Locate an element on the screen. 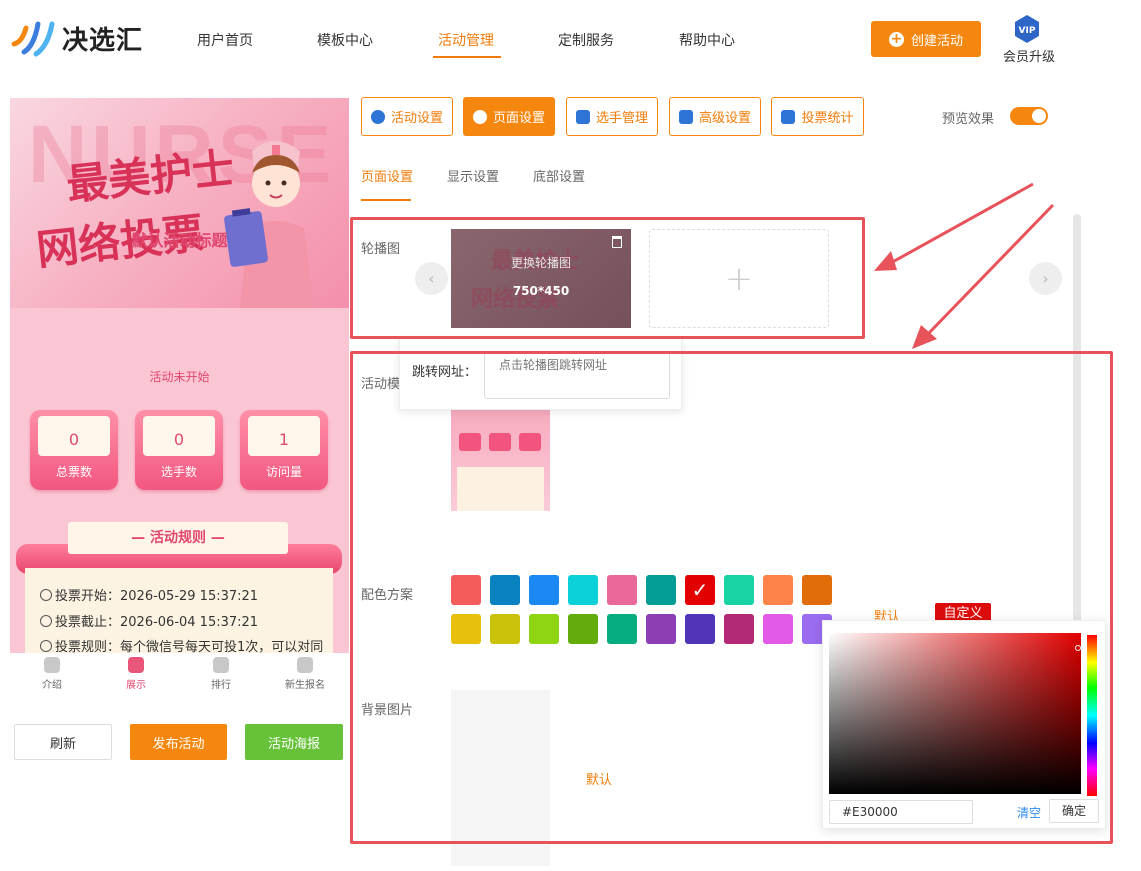 This screenshot has width=1141, height=871. activity-status: 活动未开始 is located at coordinates (179, 377).